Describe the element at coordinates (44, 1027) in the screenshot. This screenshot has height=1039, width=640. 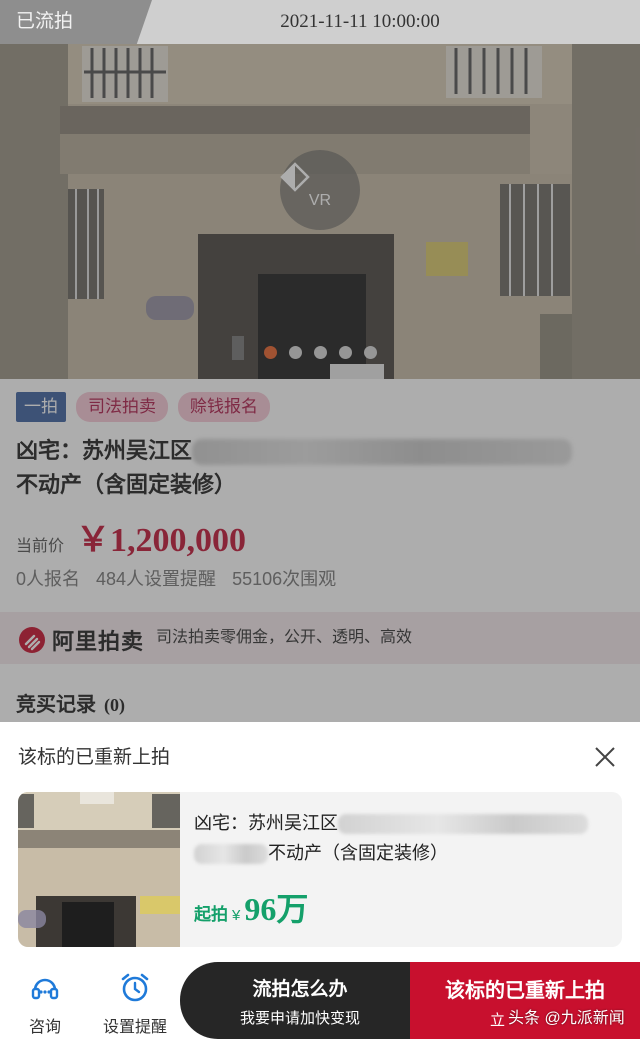
I see `consult-label: 咨询` at that location.